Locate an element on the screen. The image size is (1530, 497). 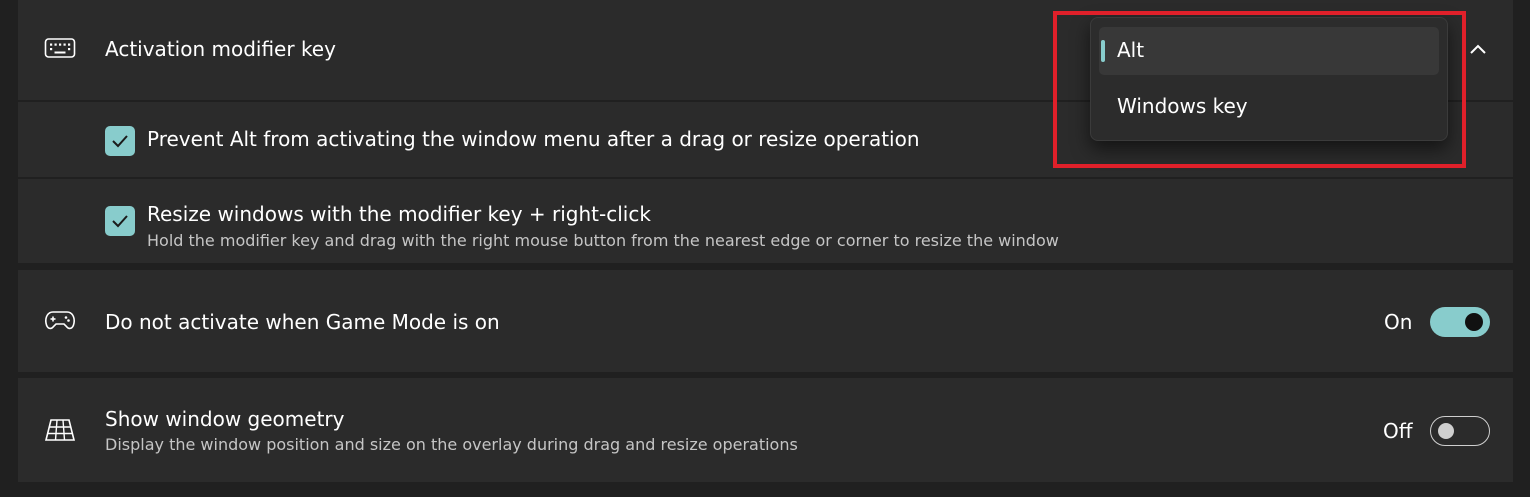
chevron-up-icon is located at coordinates (1478, 50).